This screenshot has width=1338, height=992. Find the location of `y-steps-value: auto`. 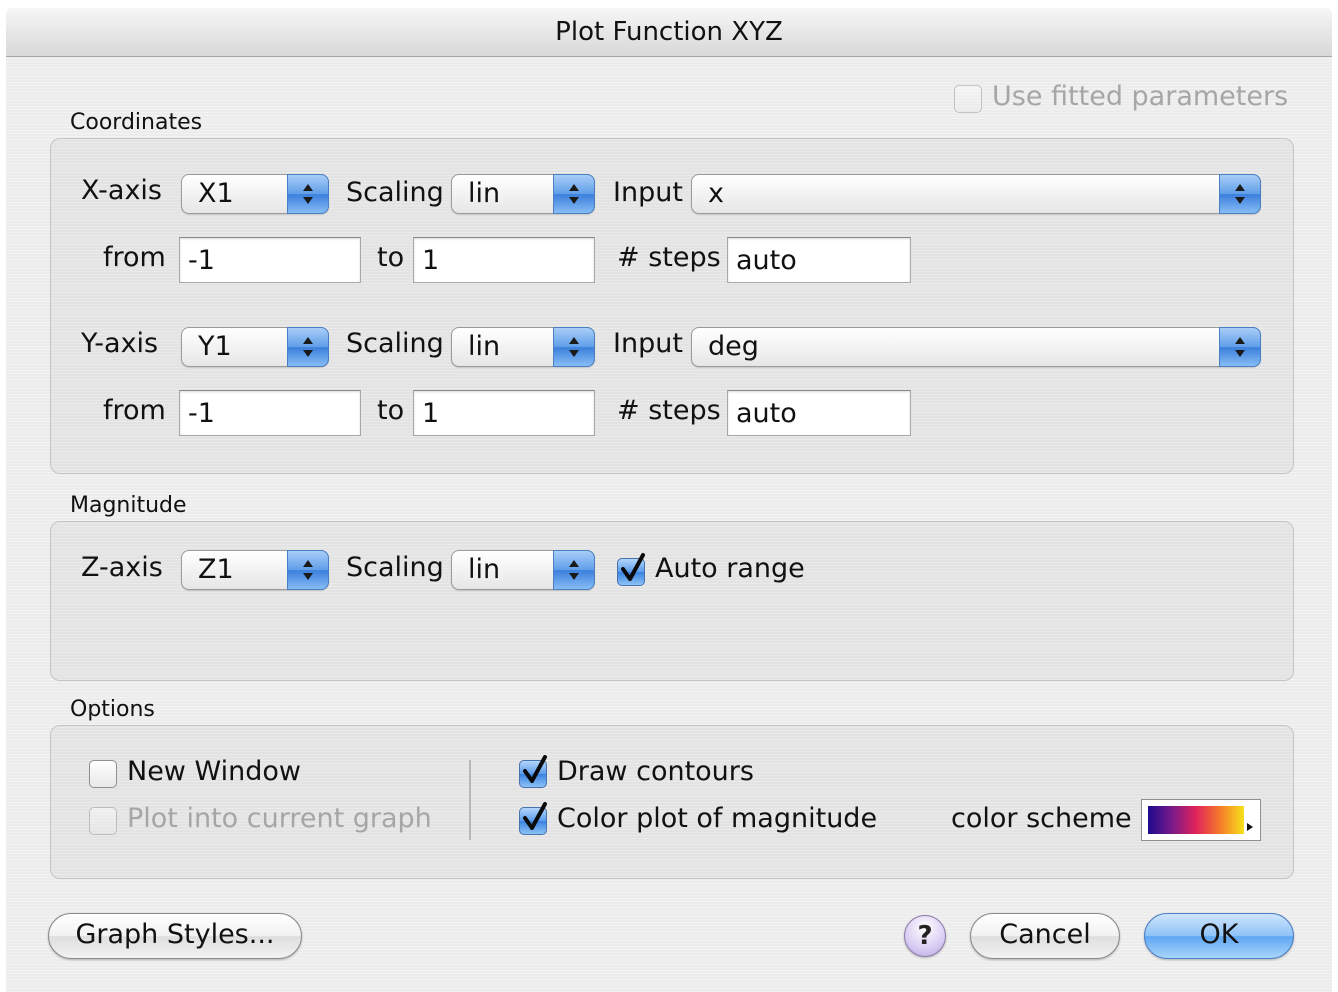

y-steps-value: auto is located at coordinates (766, 413).